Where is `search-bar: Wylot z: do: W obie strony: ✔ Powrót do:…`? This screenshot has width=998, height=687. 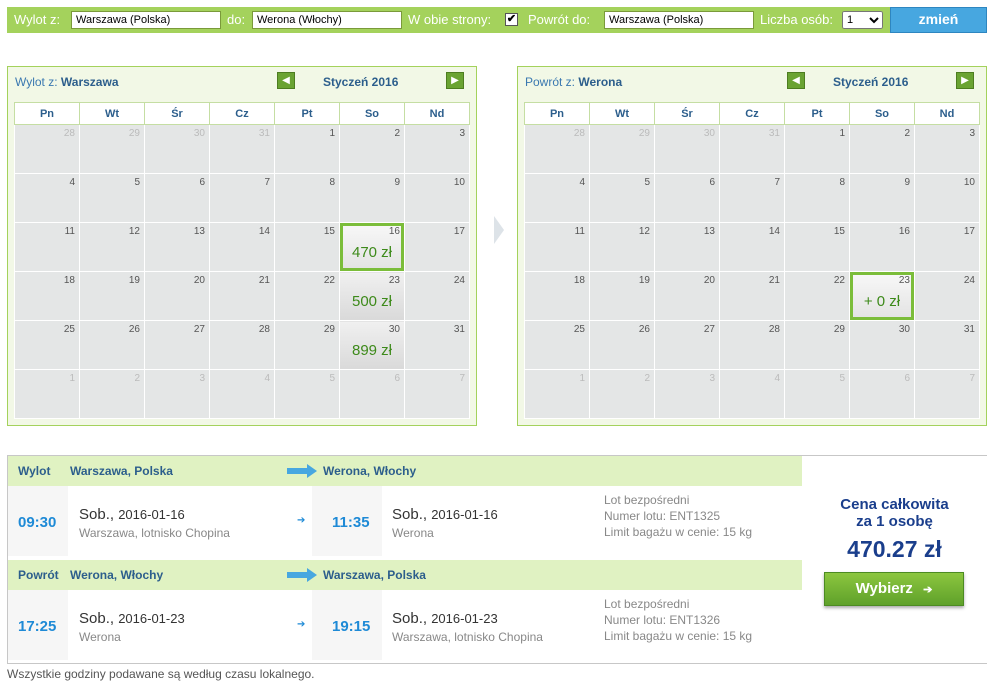
search-bar: Wylot z: do: W obie strony: ✔ Powrót do:… is located at coordinates (497, 20).